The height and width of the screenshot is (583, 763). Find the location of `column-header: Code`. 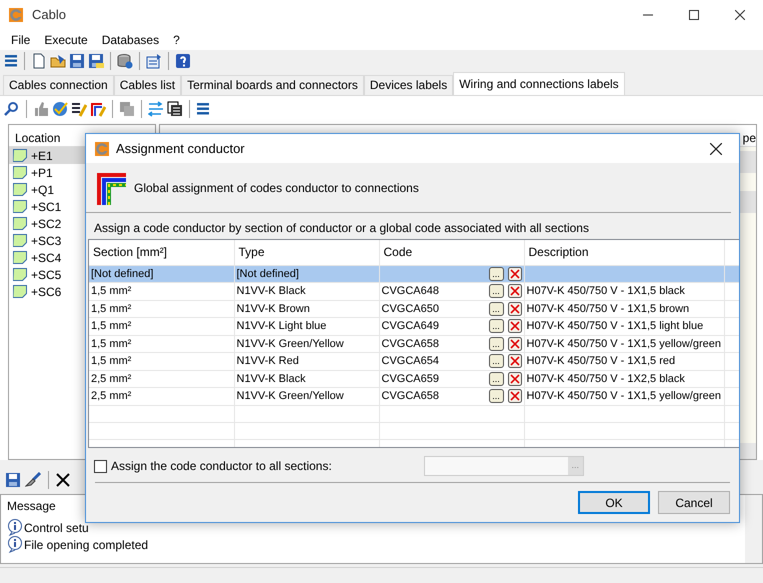

column-header: Code is located at coordinates (451, 252).